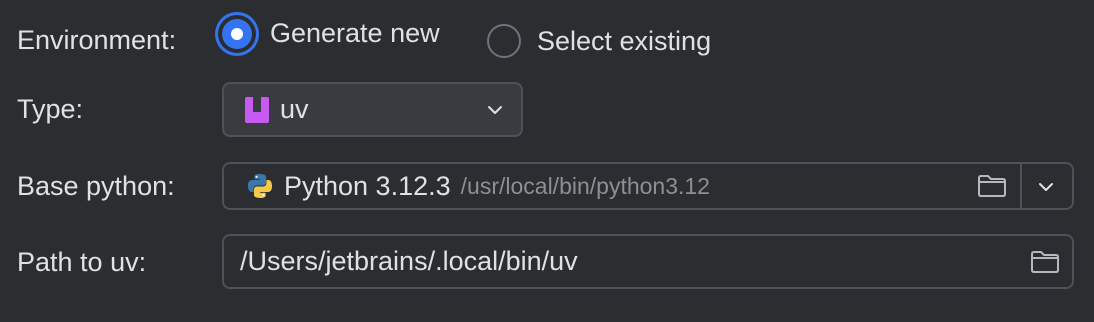 The image size is (1094, 322). What do you see at coordinates (294, 109) in the screenshot?
I see `type-value: uv` at bounding box center [294, 109].